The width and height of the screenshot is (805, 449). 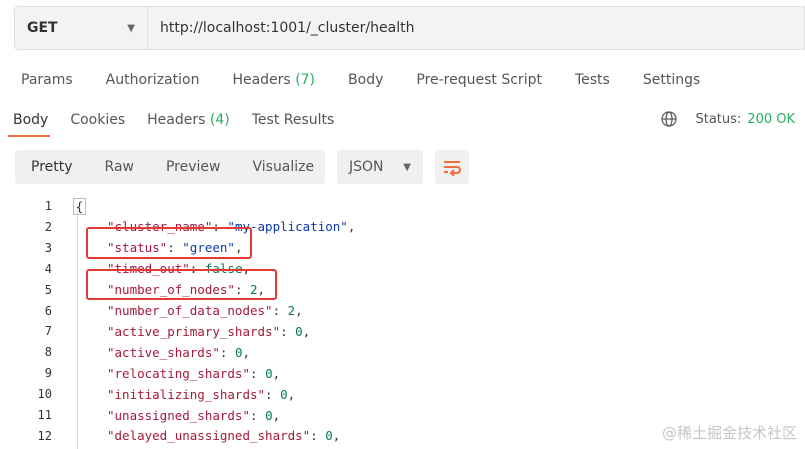 What do you see at coordinates (402, 373) in the screenshot?
I see `code-line: 9 "relocating_shards": 0,` at bounding box center [402, 373].